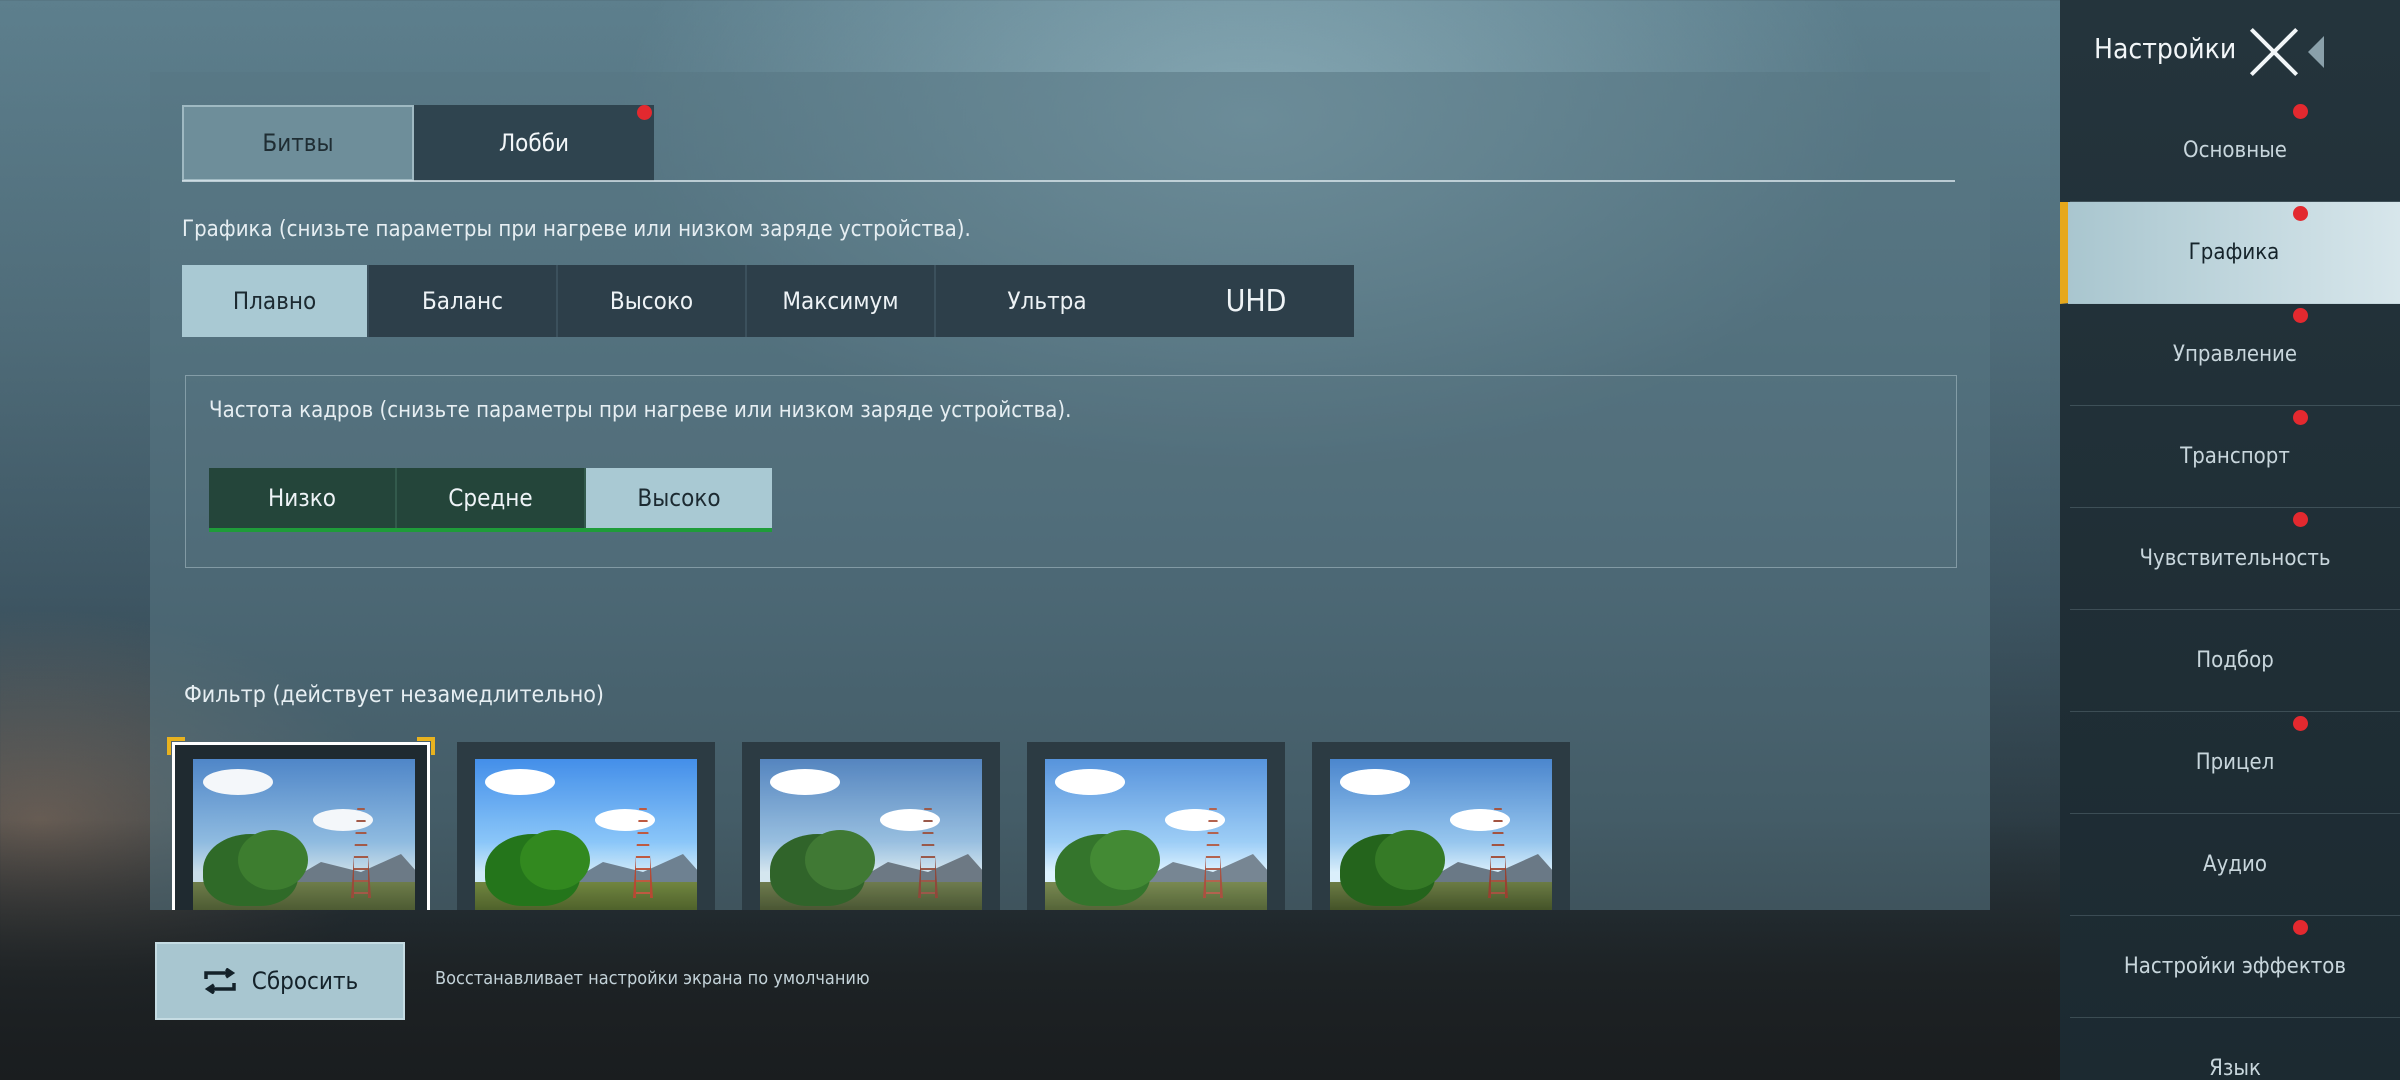  Describe the element at coordinates (2235, 1049) in the screenshot. I see `sidebar-item-language: Язык` at that location.